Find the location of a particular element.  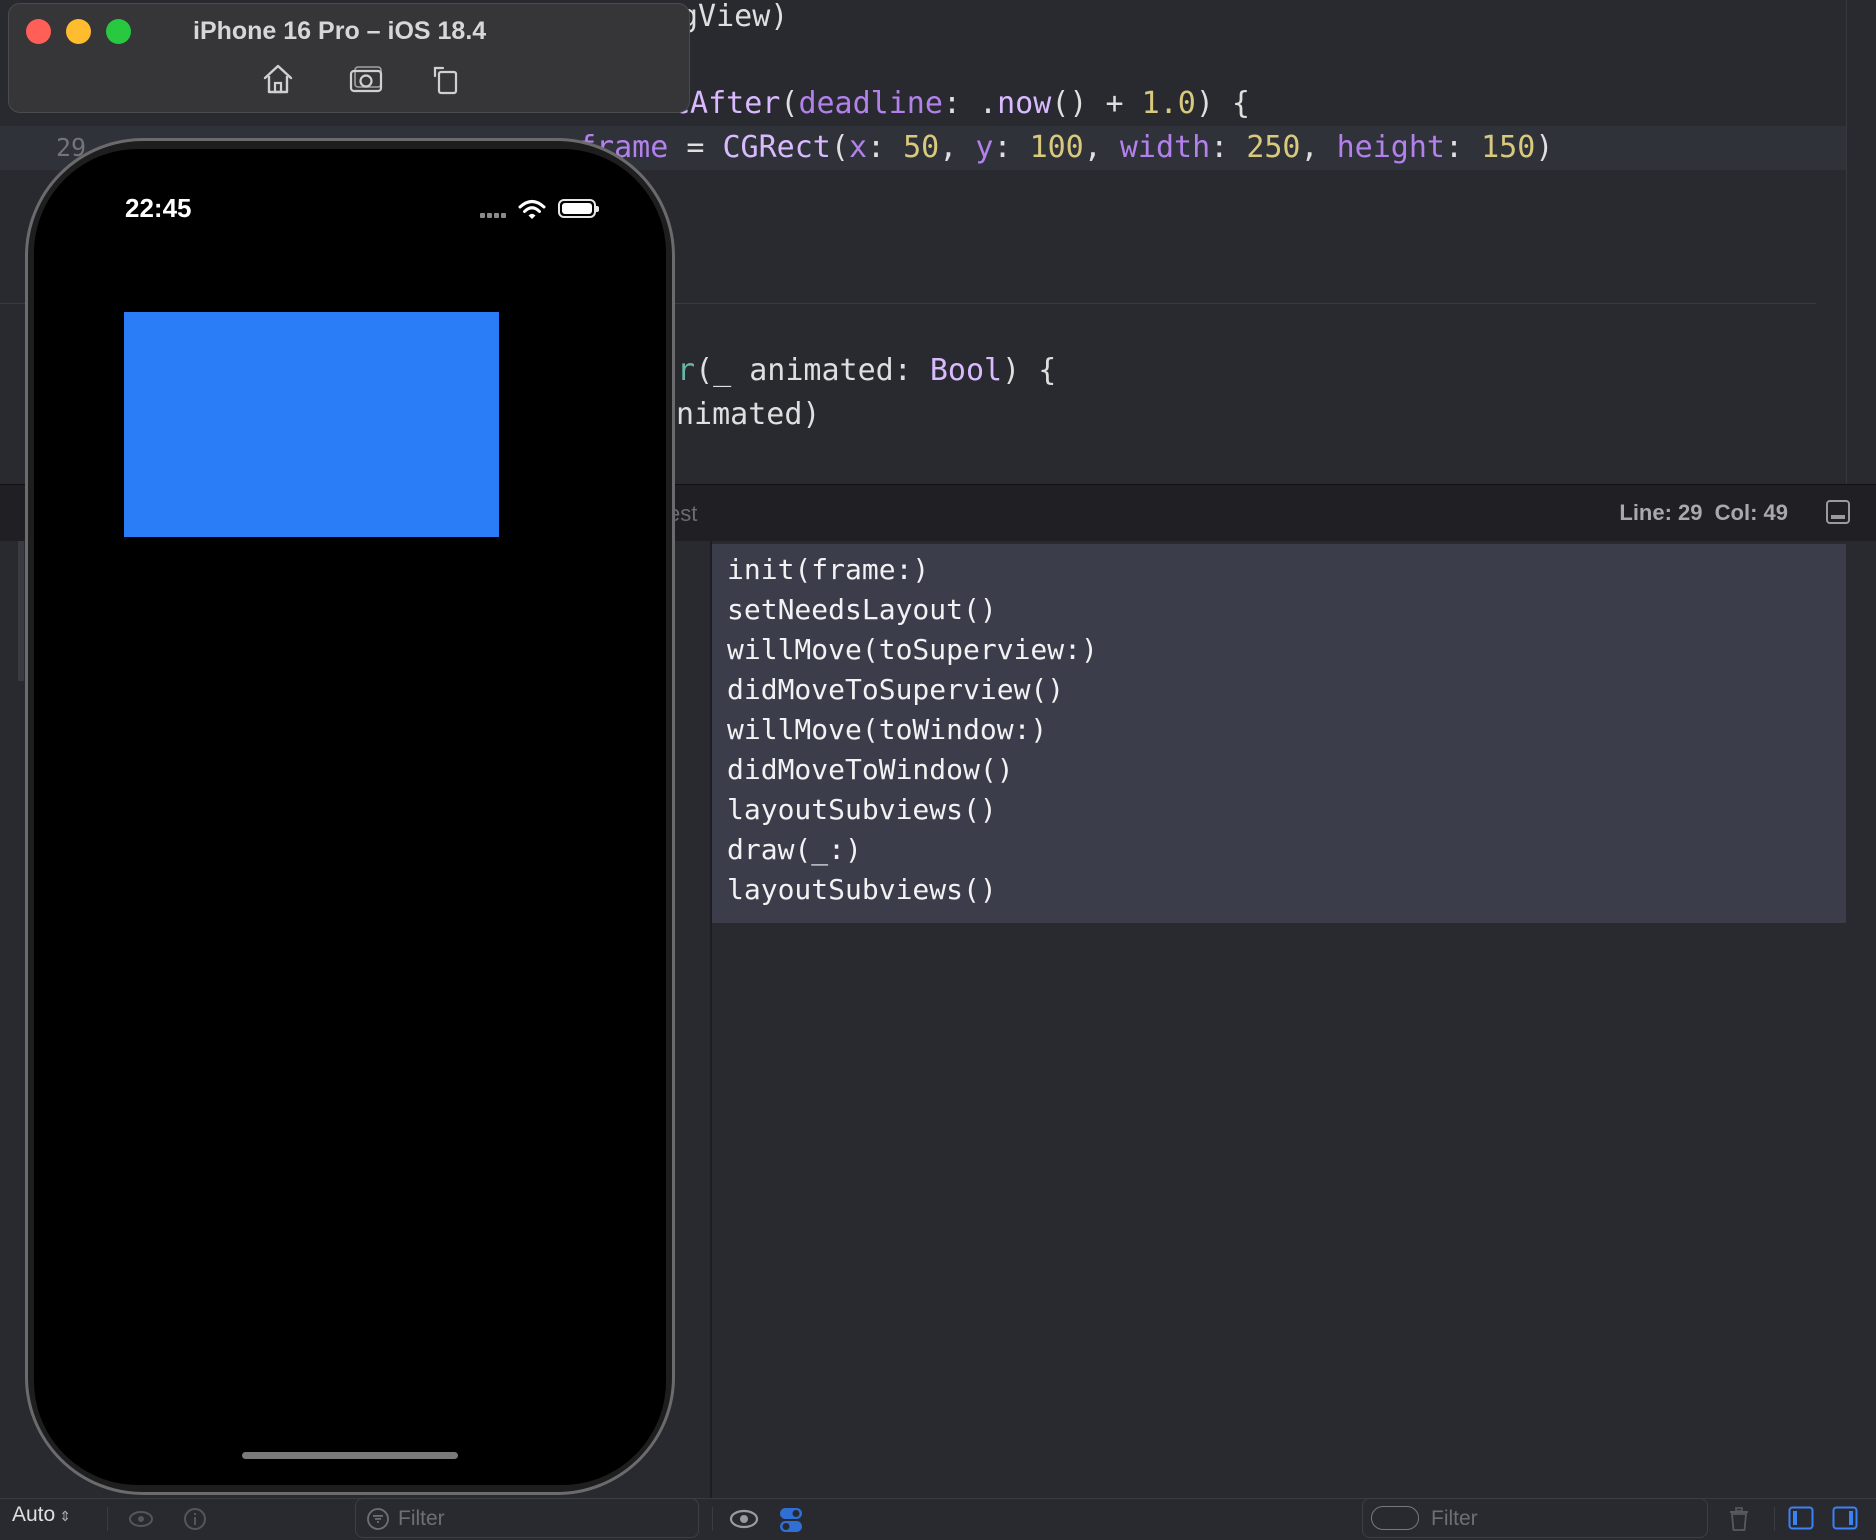

code-token: ) is located at coordinates (1544, 147).